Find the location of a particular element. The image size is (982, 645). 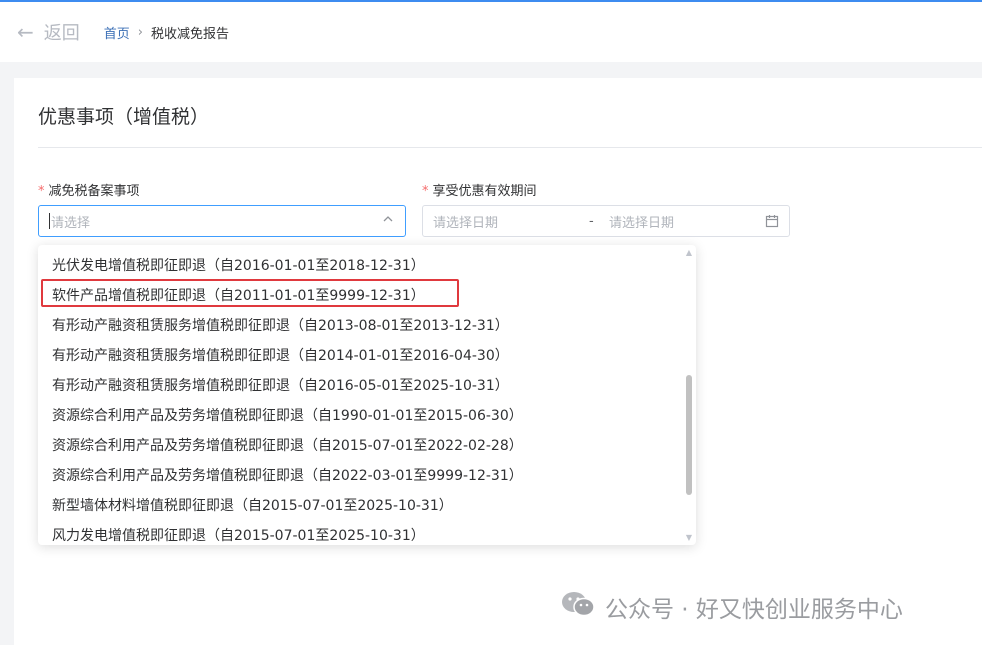

text-cursor is located at coordinates (49, 221).